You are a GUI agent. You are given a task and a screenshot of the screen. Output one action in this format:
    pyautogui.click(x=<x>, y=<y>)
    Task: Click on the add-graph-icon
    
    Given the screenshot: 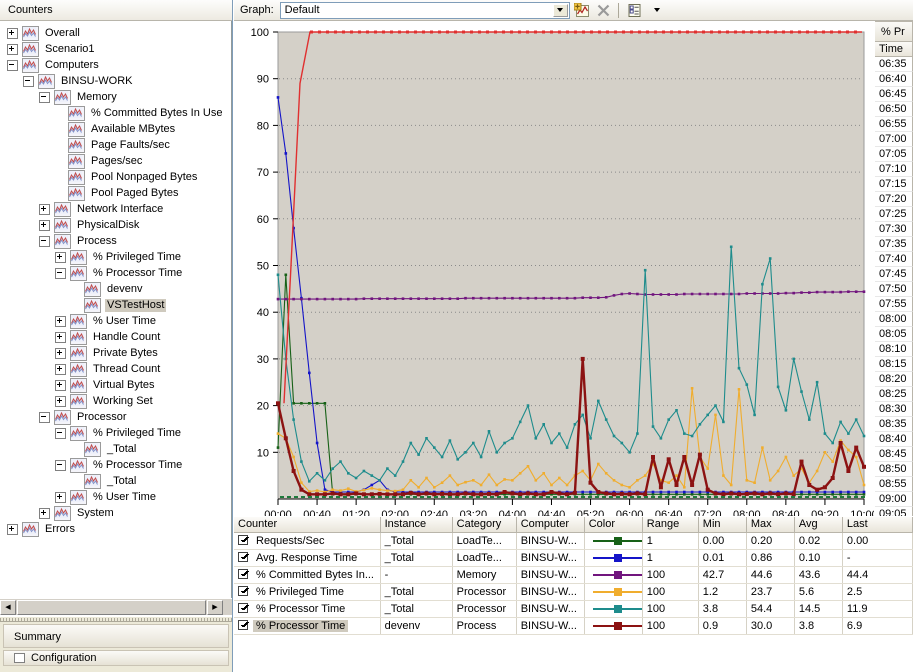 What is the action you would take?
    pyautogui.click(x=582, y=10)
    